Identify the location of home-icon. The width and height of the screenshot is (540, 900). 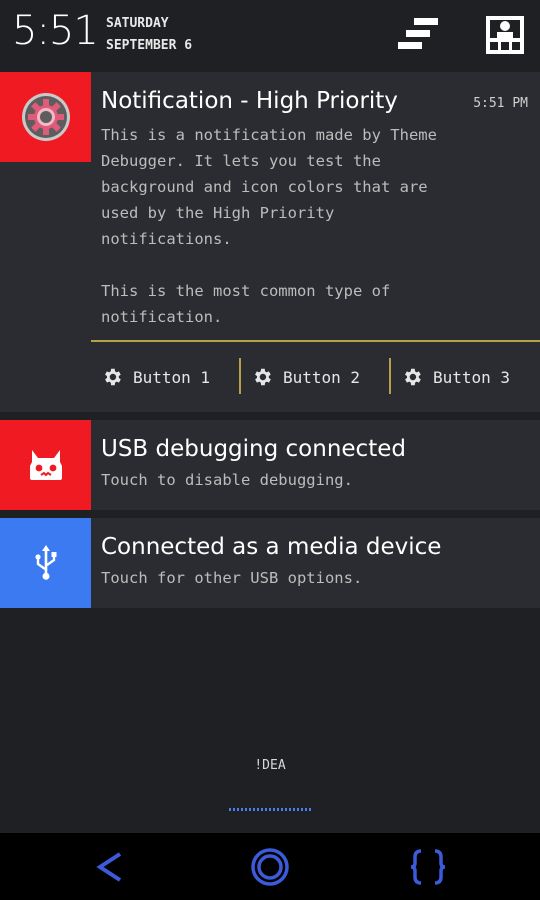
(270, 866).